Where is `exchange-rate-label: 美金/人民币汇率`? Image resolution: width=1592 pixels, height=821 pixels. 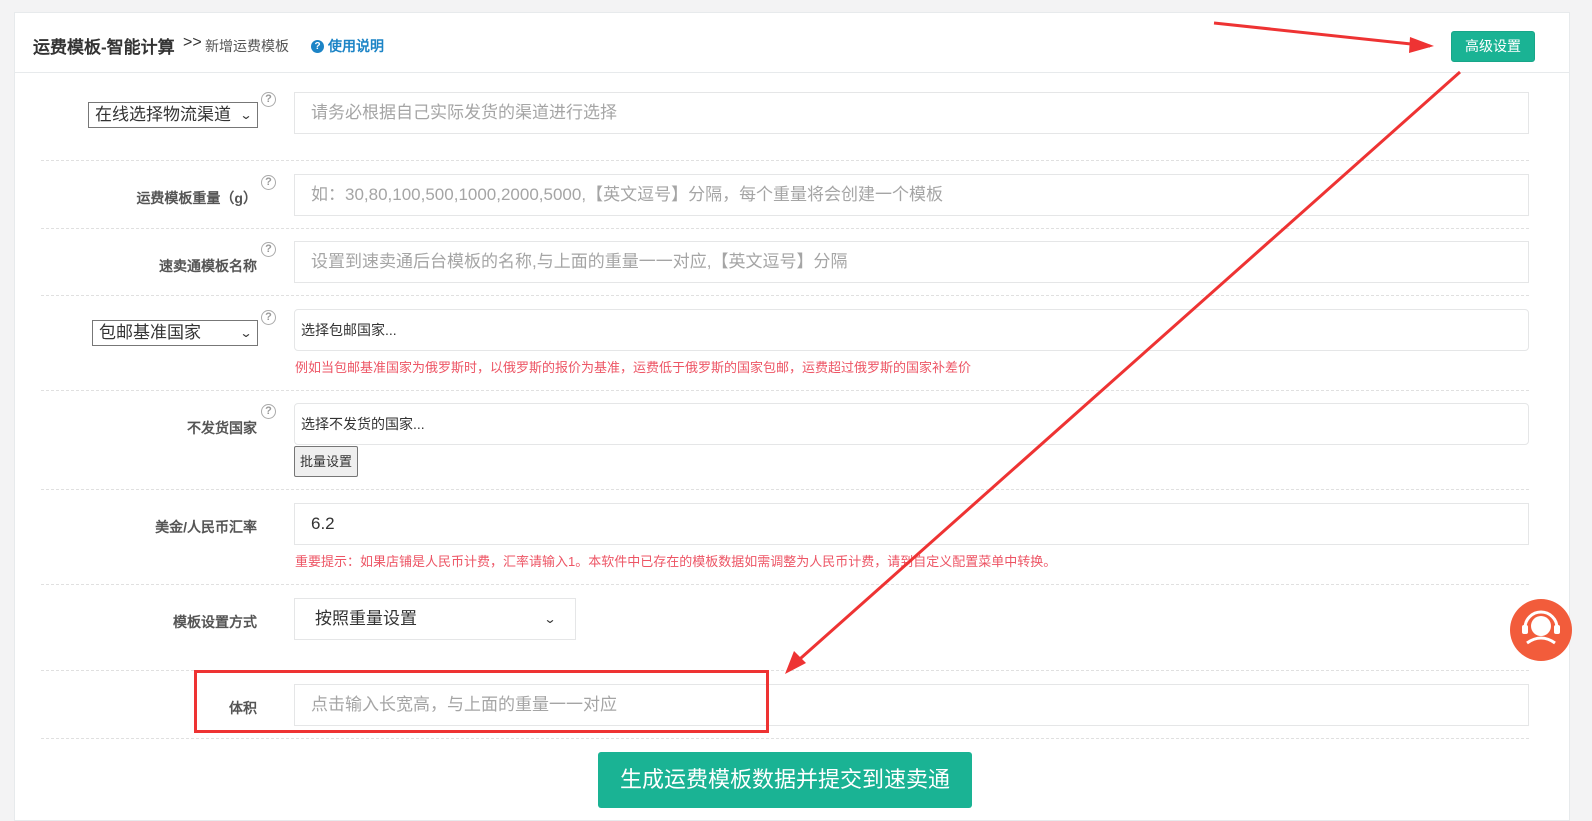 exchange-rate-label: 美金/人民币汇率 is located at coordinates (206, 527).